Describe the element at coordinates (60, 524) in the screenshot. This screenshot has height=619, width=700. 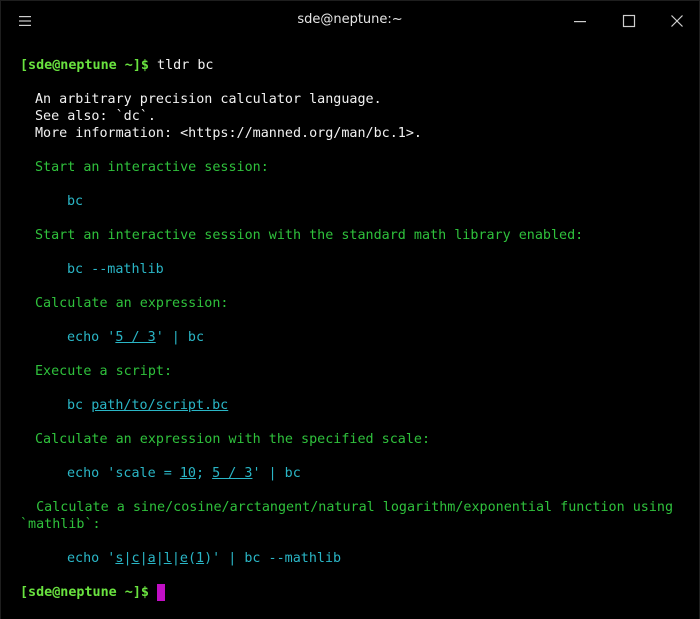
I see `example-description: `mathlib`:` at that location.